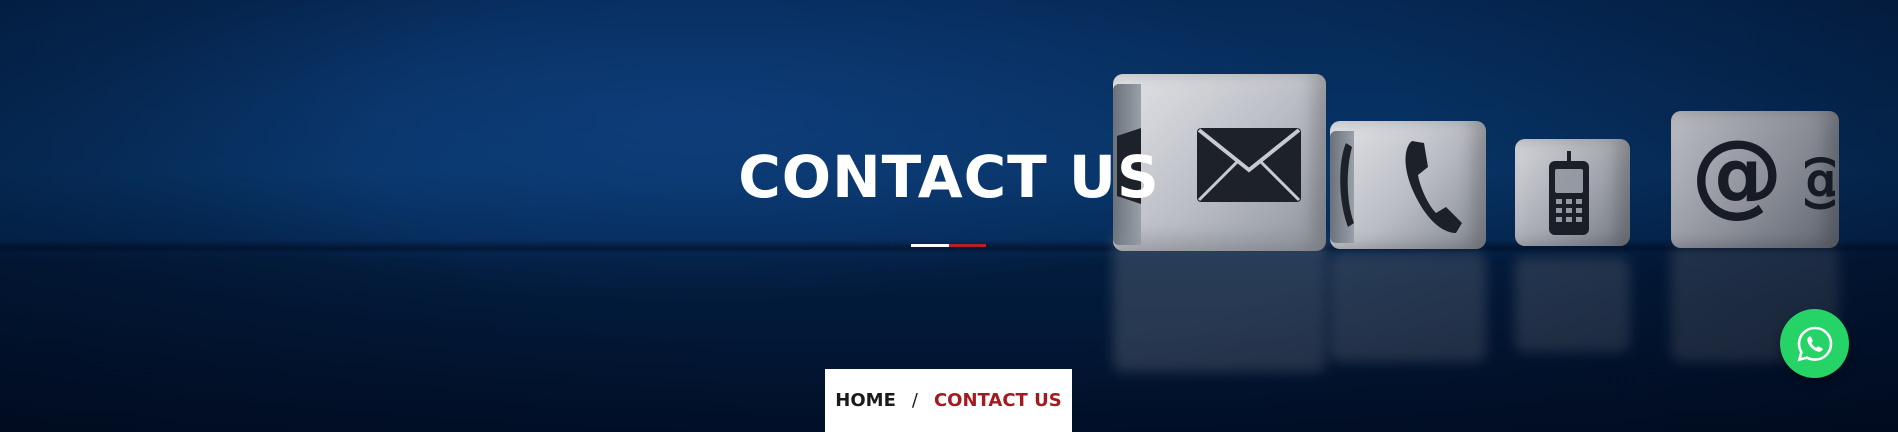  I want to click on breadcrumb-home-link: HOME, so click(865, 400).